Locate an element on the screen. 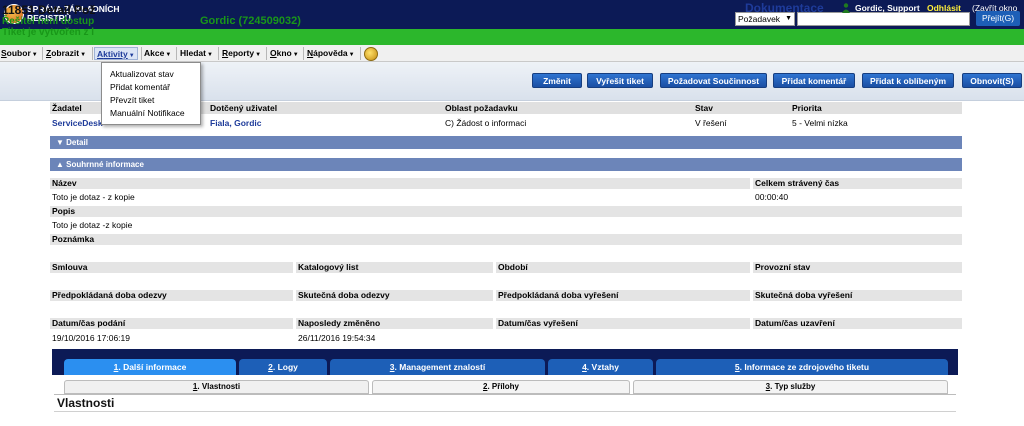 This screenshot has width=1024, height=426. last-changed-value: 26/11/2016 19:54:34 is located at coordinates (337, 338).